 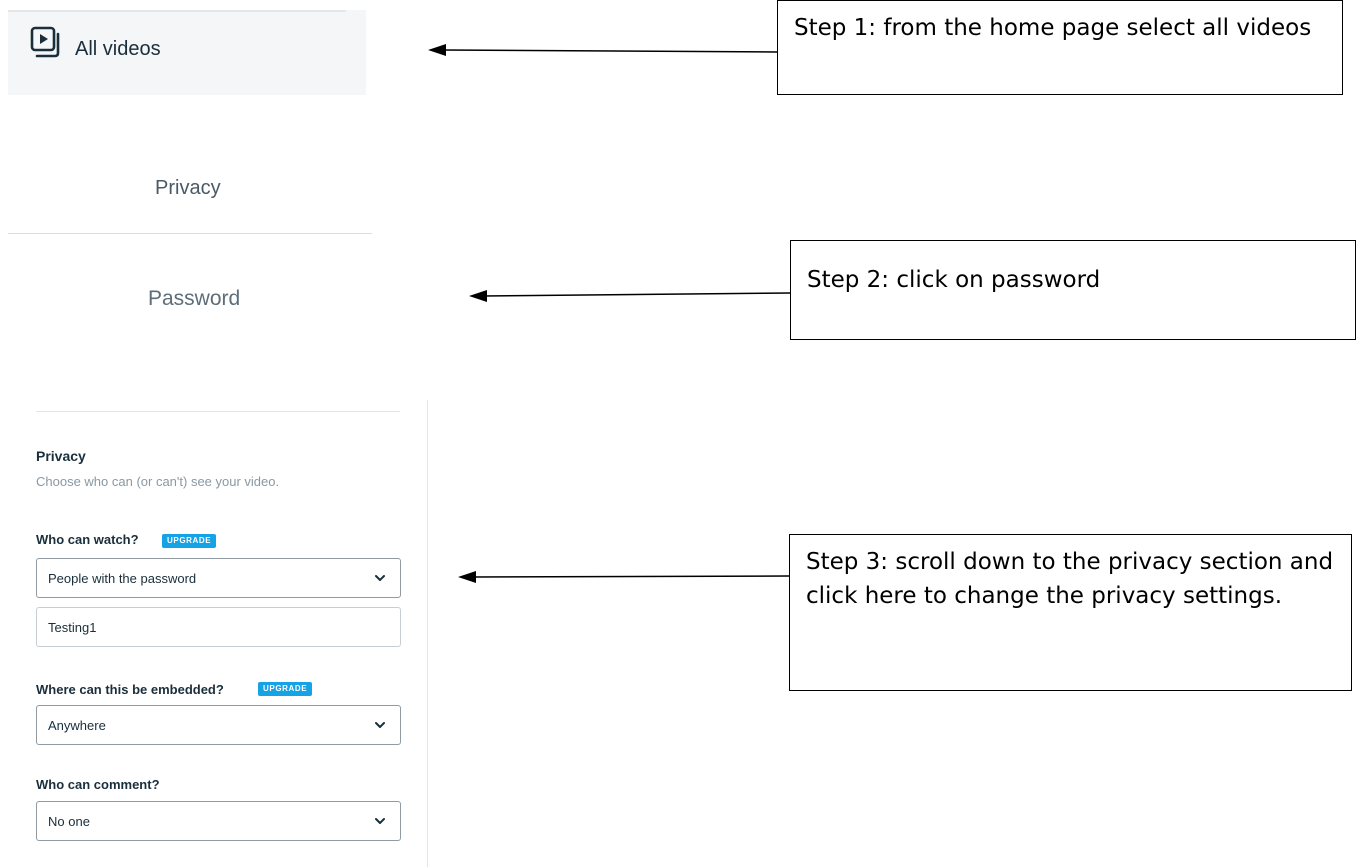 What do you see at coordinates (218, 578) in the screenshot?
I see `who-can-watch-select: People with the password` at bounding box center [218, 578].